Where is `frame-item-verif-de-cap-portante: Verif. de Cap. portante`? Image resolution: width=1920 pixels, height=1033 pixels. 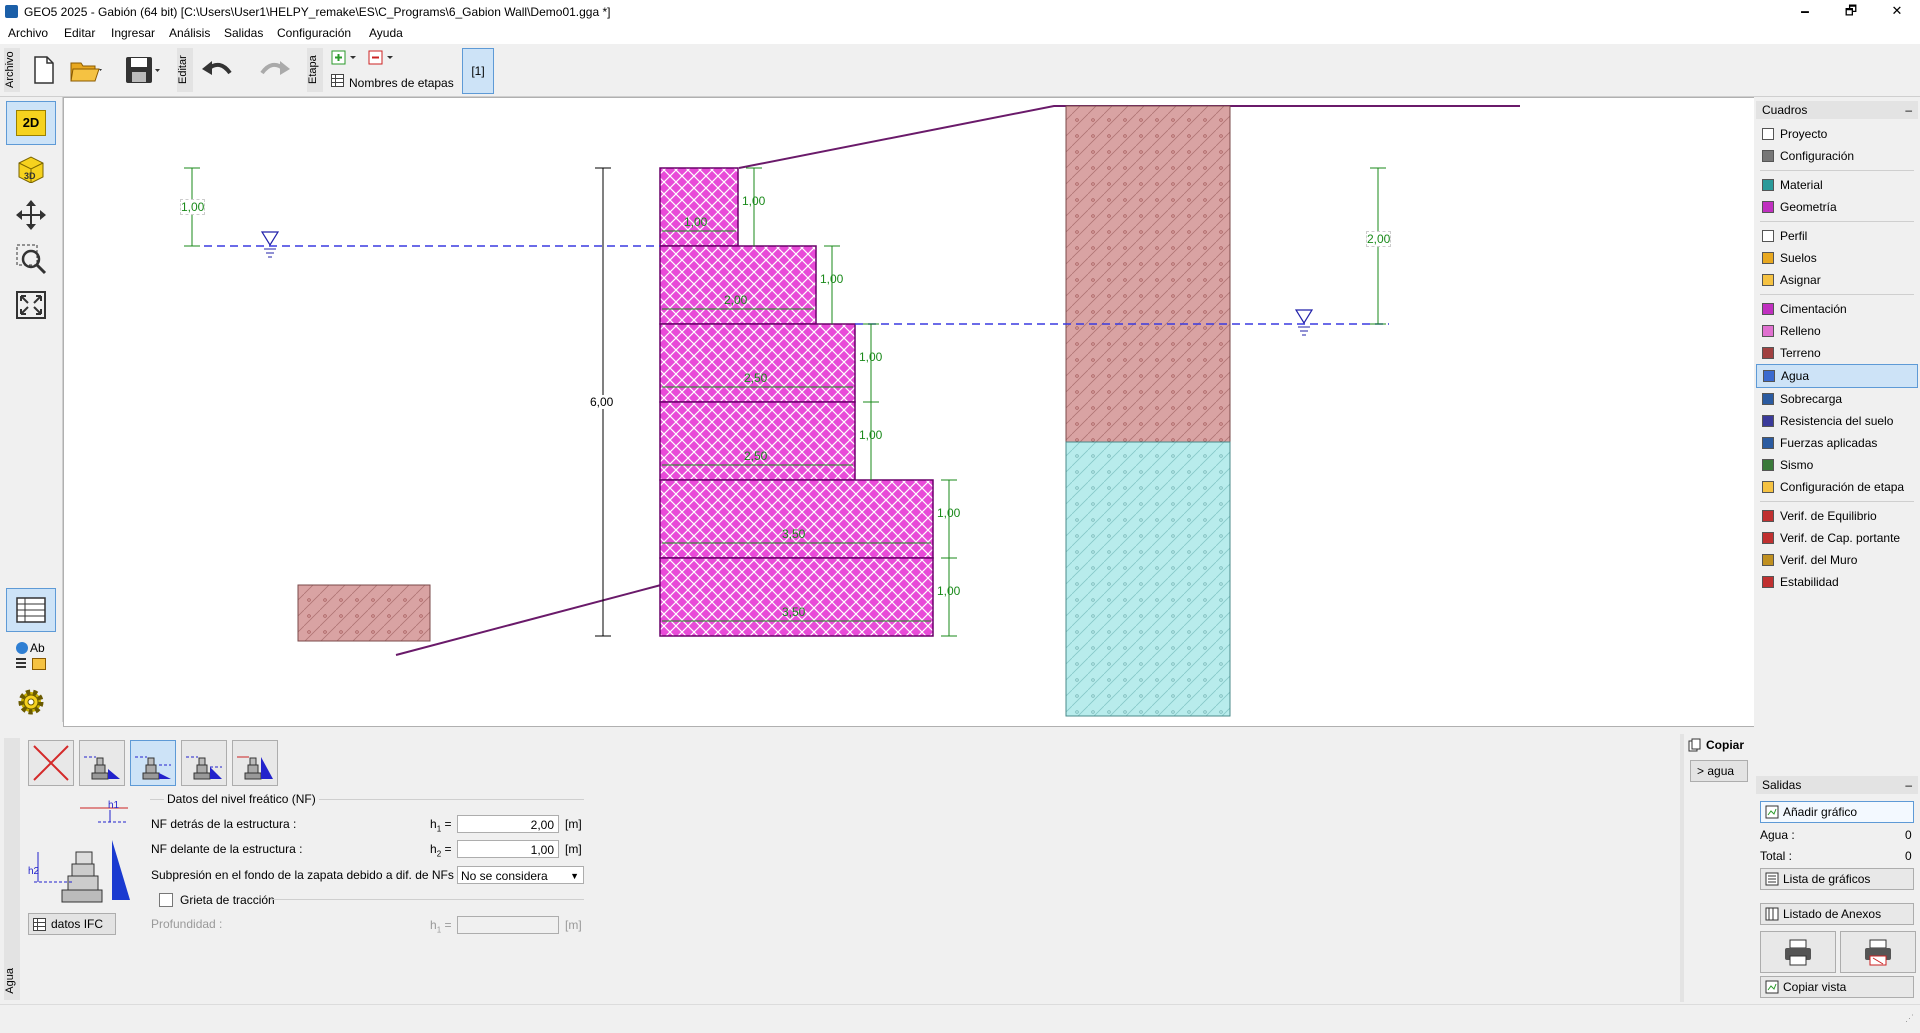 frame-item-verif-de-cap-portante: Verif. de Cap. portante is located at coordinates (1837, 538).